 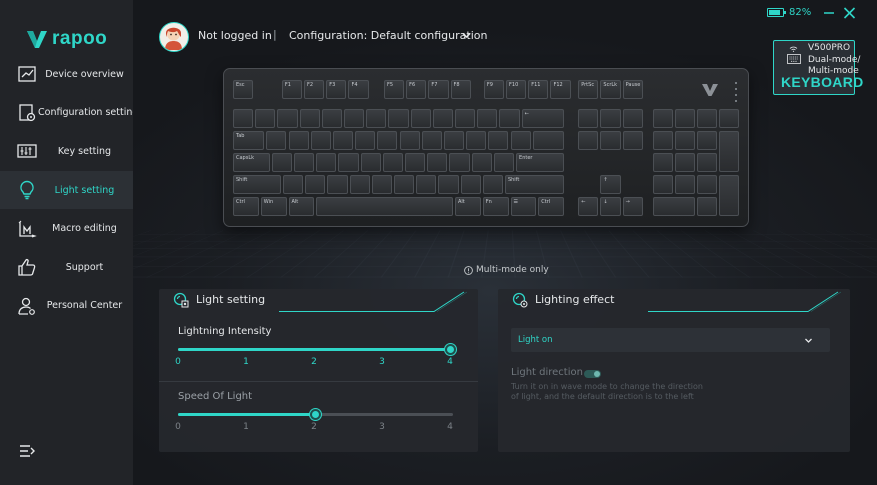 What do you see at coordinates (382, 427) in the screenshot?
I see `speed-tick: 3` at bounding box center [382, 427].